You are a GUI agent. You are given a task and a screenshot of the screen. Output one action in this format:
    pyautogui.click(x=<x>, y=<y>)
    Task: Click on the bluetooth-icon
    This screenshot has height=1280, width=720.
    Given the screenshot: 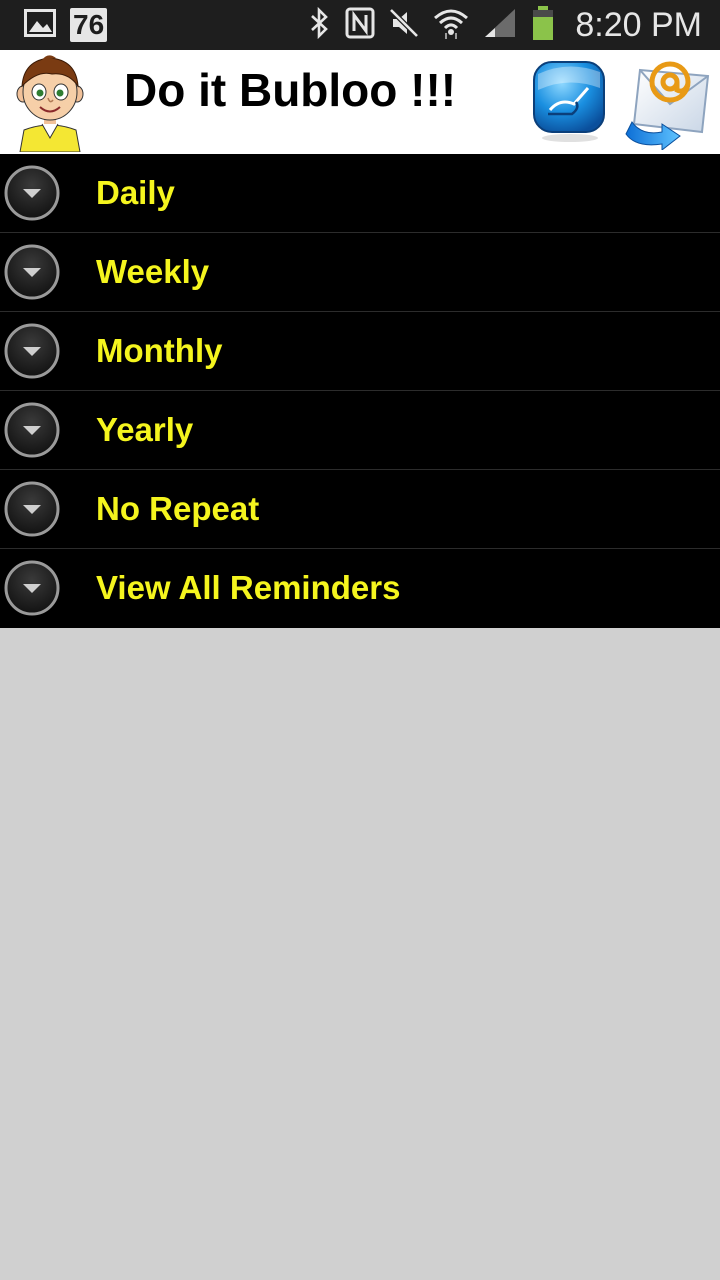 What is the action you would take?
    pyautogui.click(x=320, y=25)
    